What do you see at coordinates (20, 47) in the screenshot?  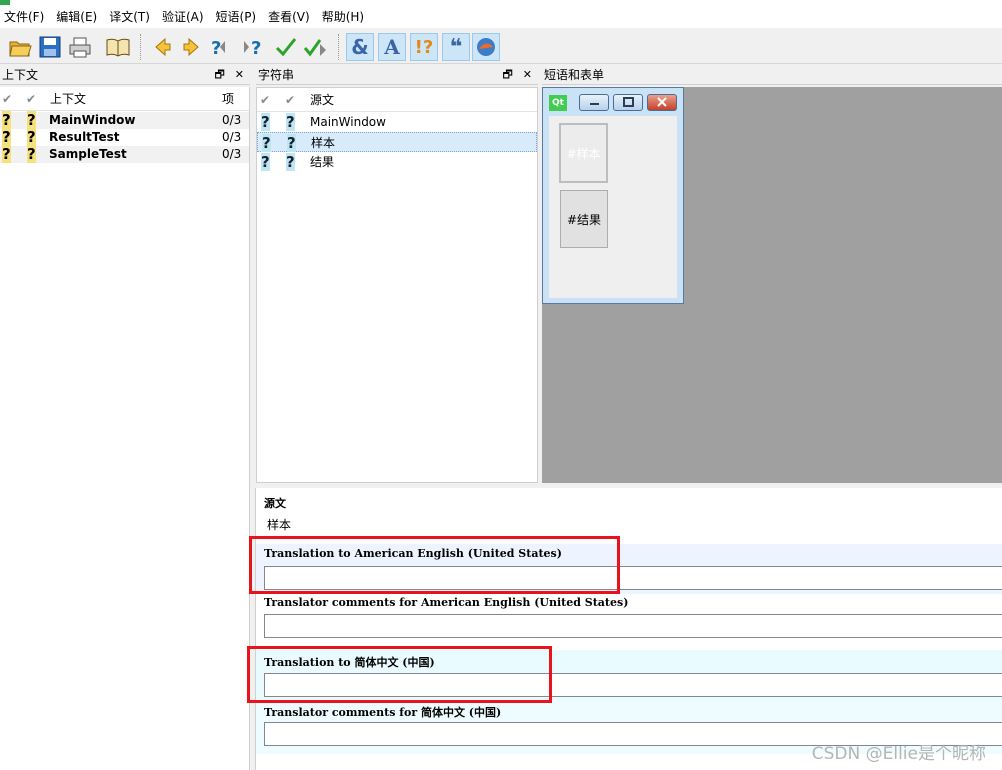 I see `open-icon` at bounding box center [20, 47].